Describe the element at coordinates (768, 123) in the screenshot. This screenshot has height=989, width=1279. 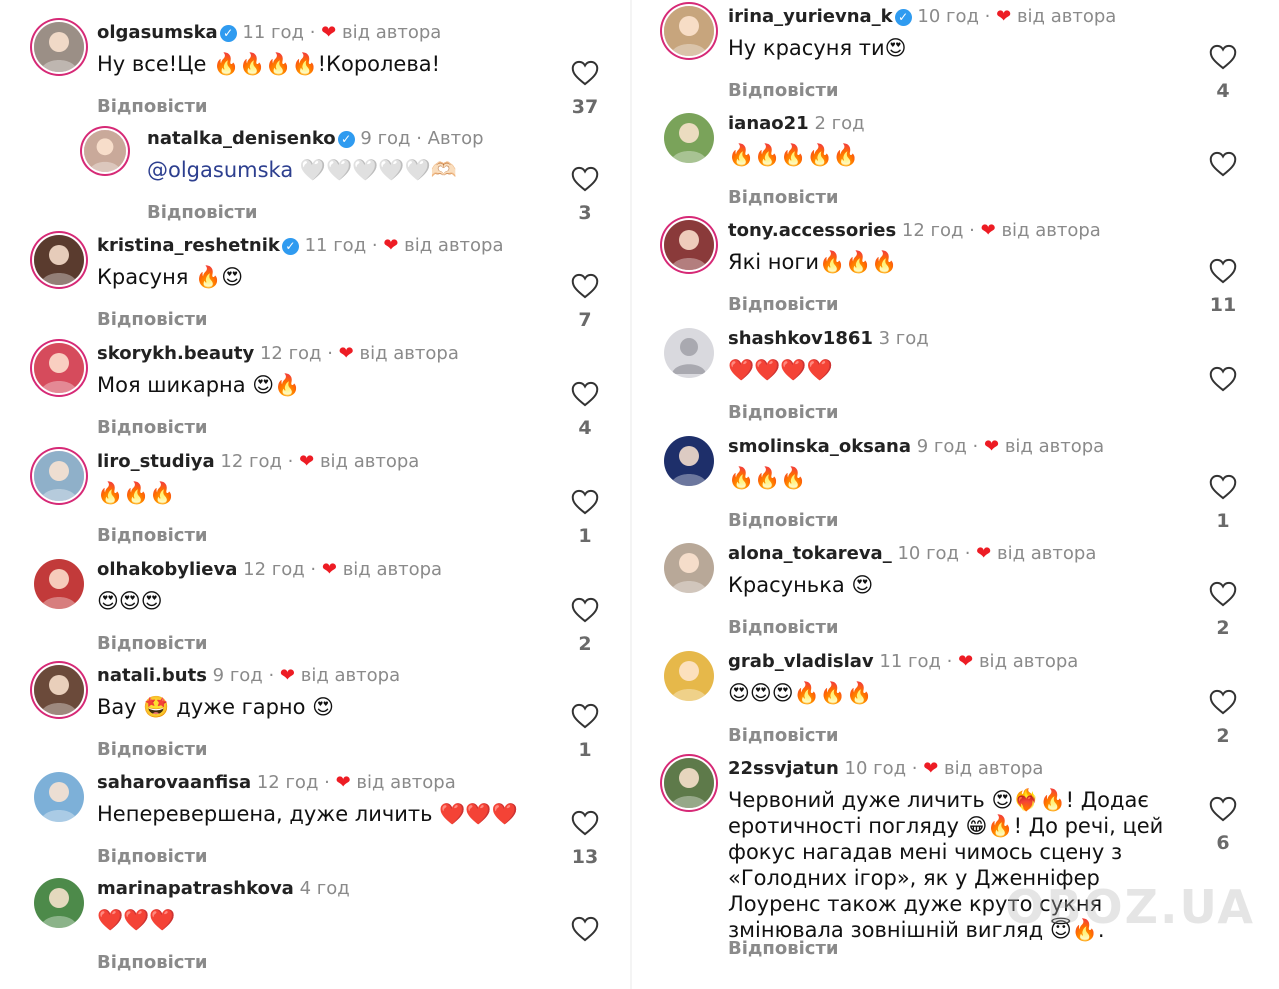
I see `comment-username: ianao21` at that location.